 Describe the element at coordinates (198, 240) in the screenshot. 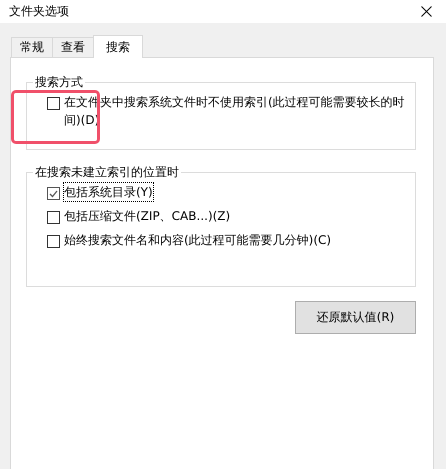

I see `checkbox-label: 始终搜索文件名和内容(此过程可能需要几分钟)(C)` at that location.